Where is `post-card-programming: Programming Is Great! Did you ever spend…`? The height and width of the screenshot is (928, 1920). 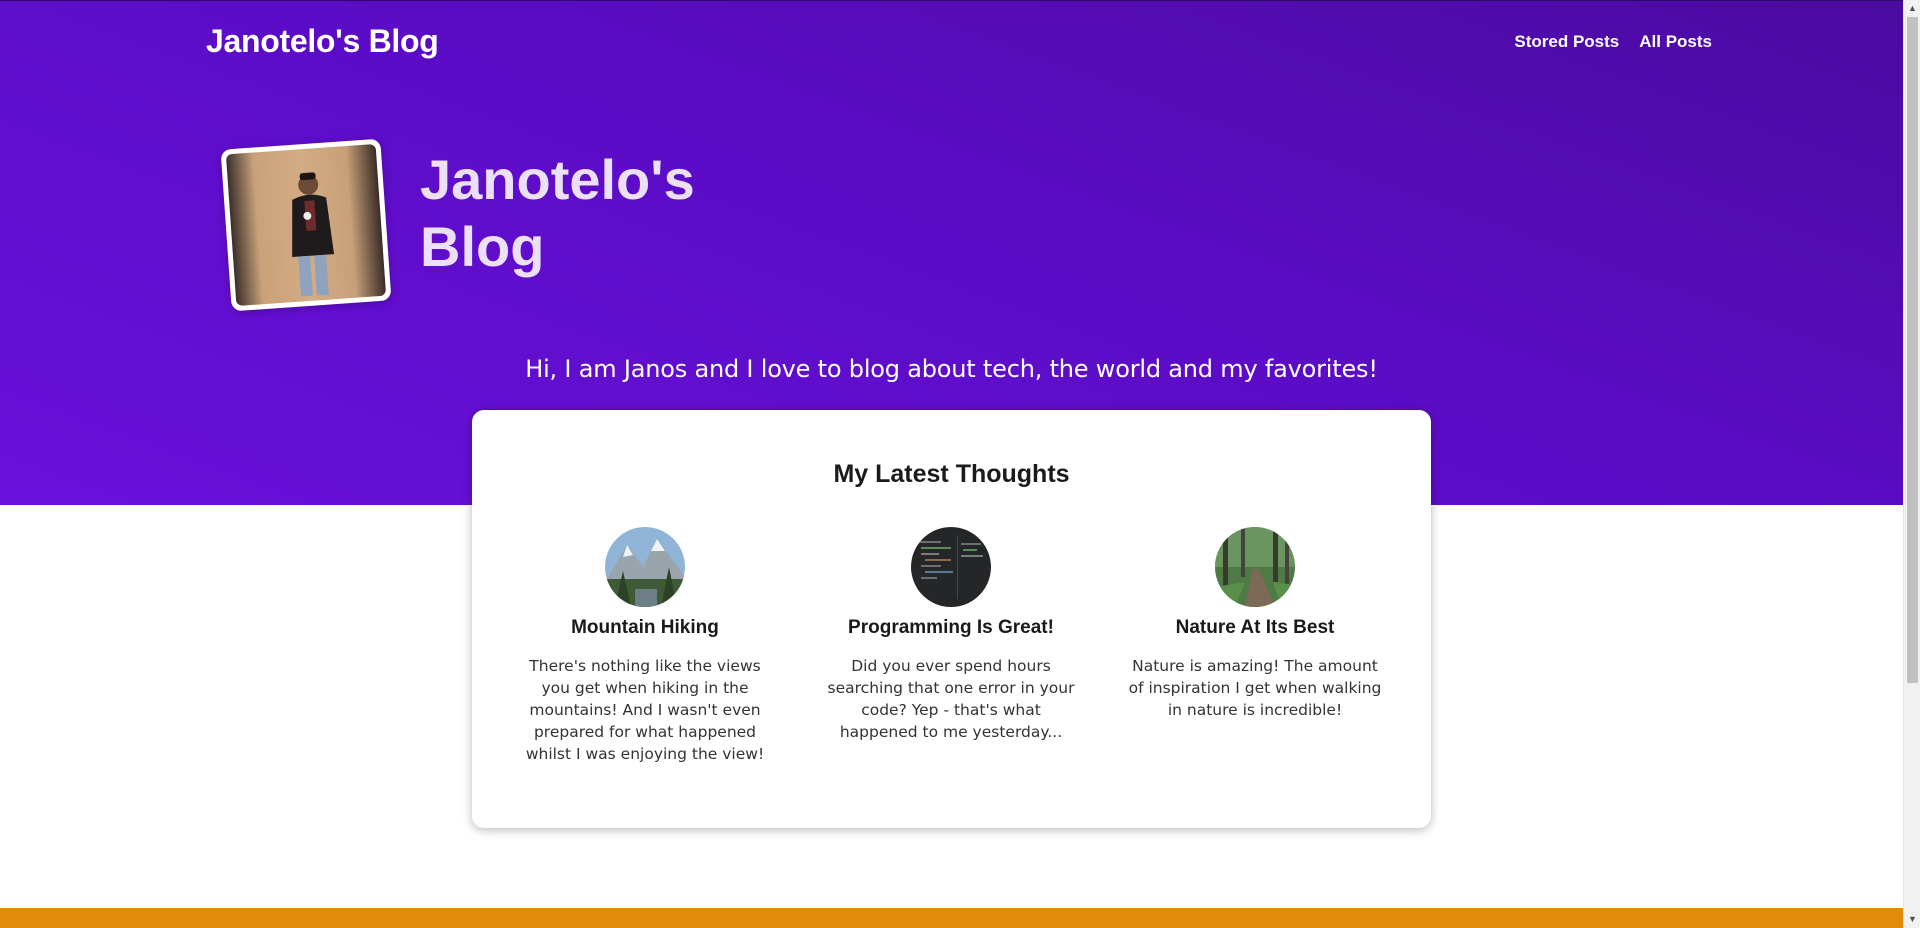 post-card-programming: Programming Is Great! Did you ever spend… is located at coordinates (951, 635).